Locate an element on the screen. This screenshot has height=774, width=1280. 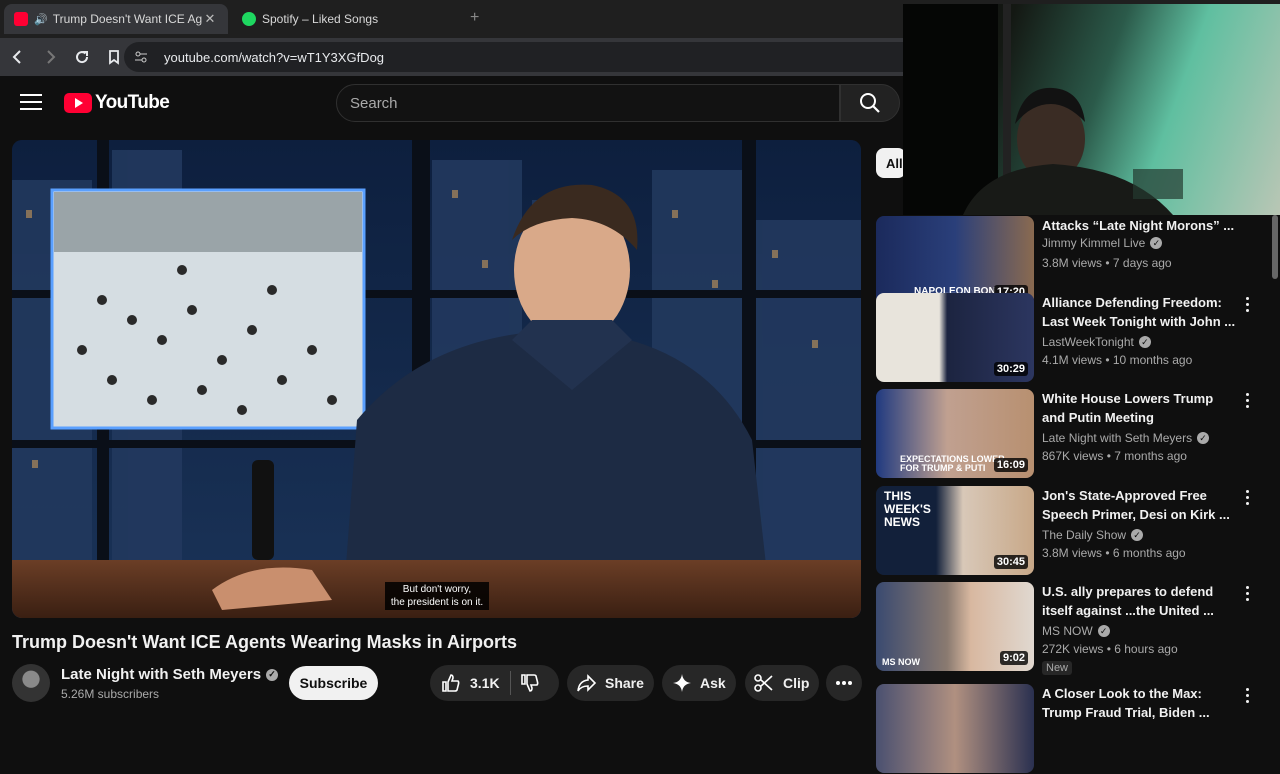
video-thumbnail: MS NOW 9:02 is located at coordinates (955, 626).